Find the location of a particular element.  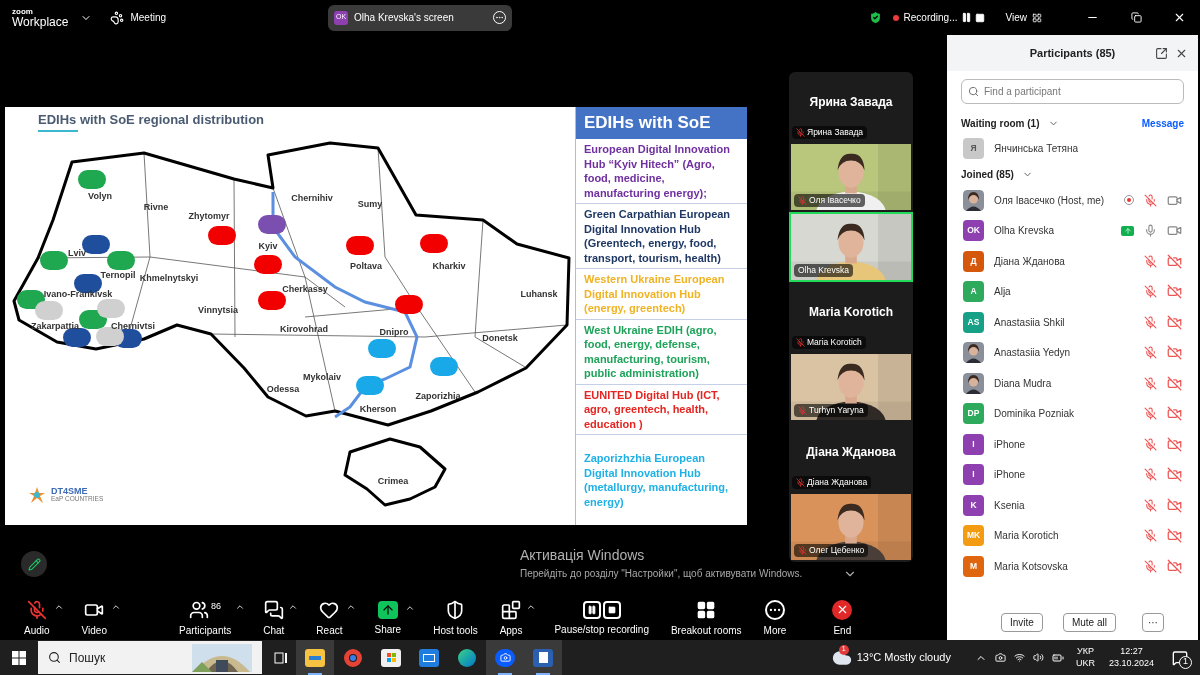

video-app-icon is located at coordinates (505, 657).